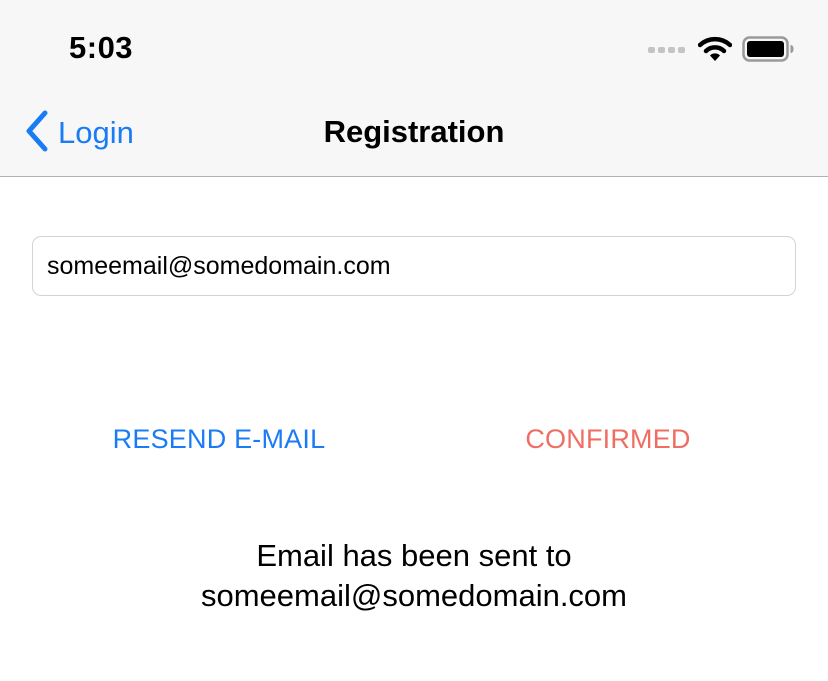 This screenshot has width=828, height=681. I want to click on navigation-bar: Login Registration, so click(414, 136).